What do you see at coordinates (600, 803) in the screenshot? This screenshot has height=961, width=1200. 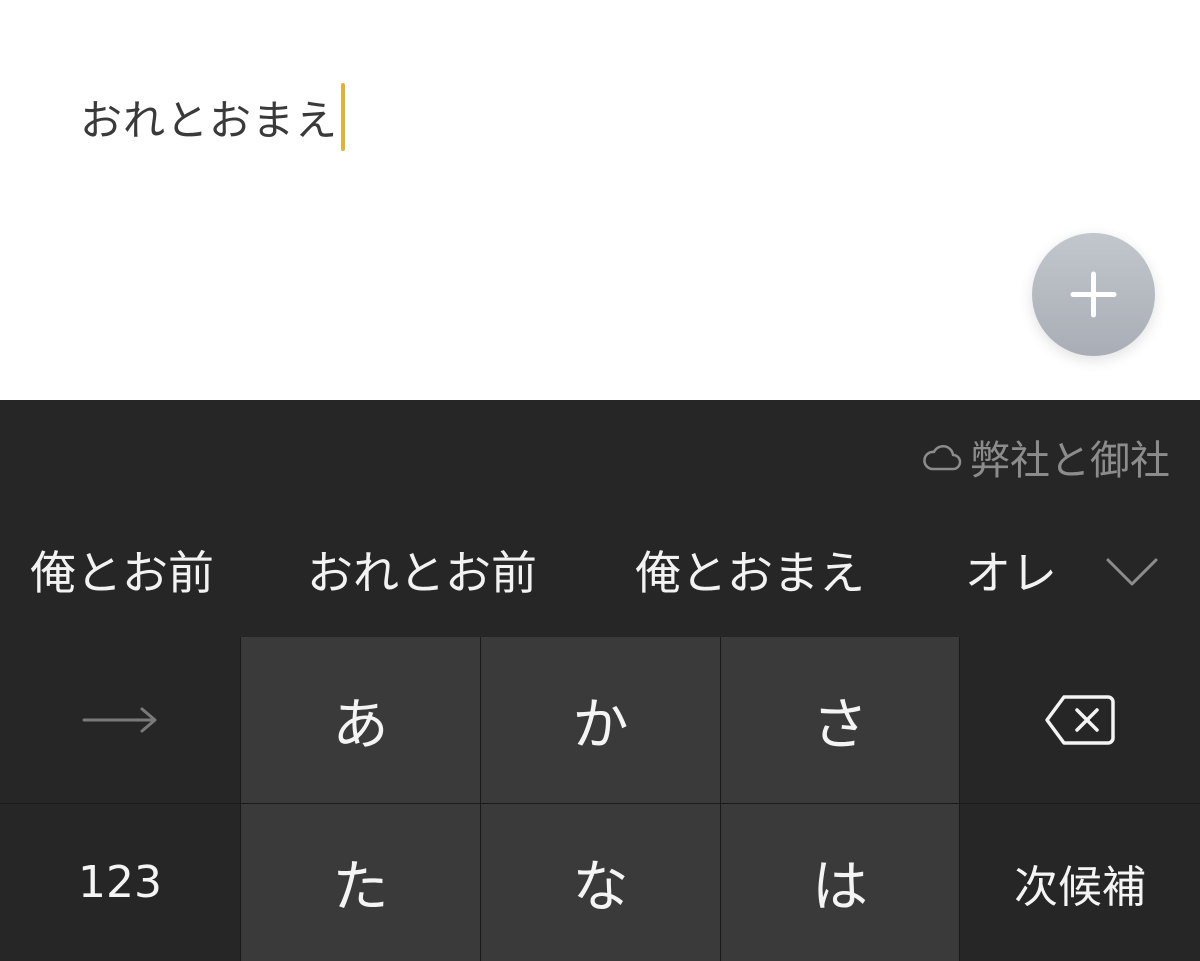 I see `row-divider` at bounding box center [600, 803].